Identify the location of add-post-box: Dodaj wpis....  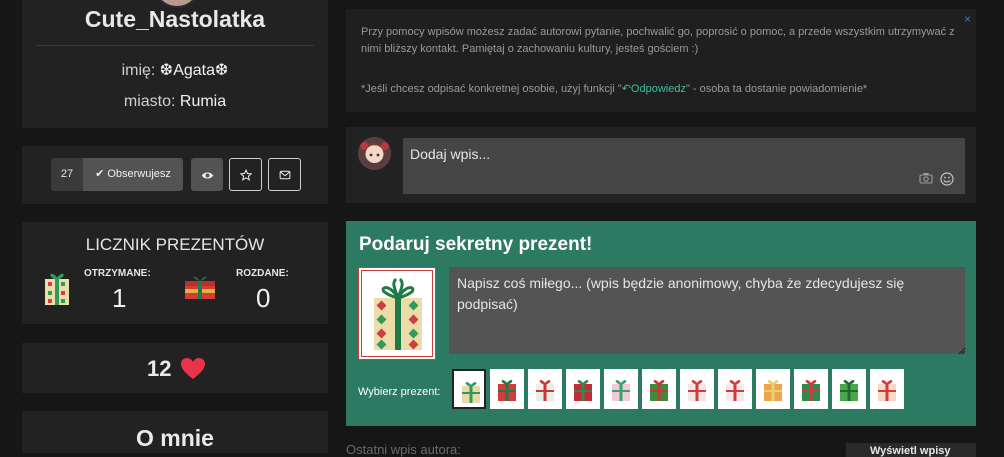
(661, 165).